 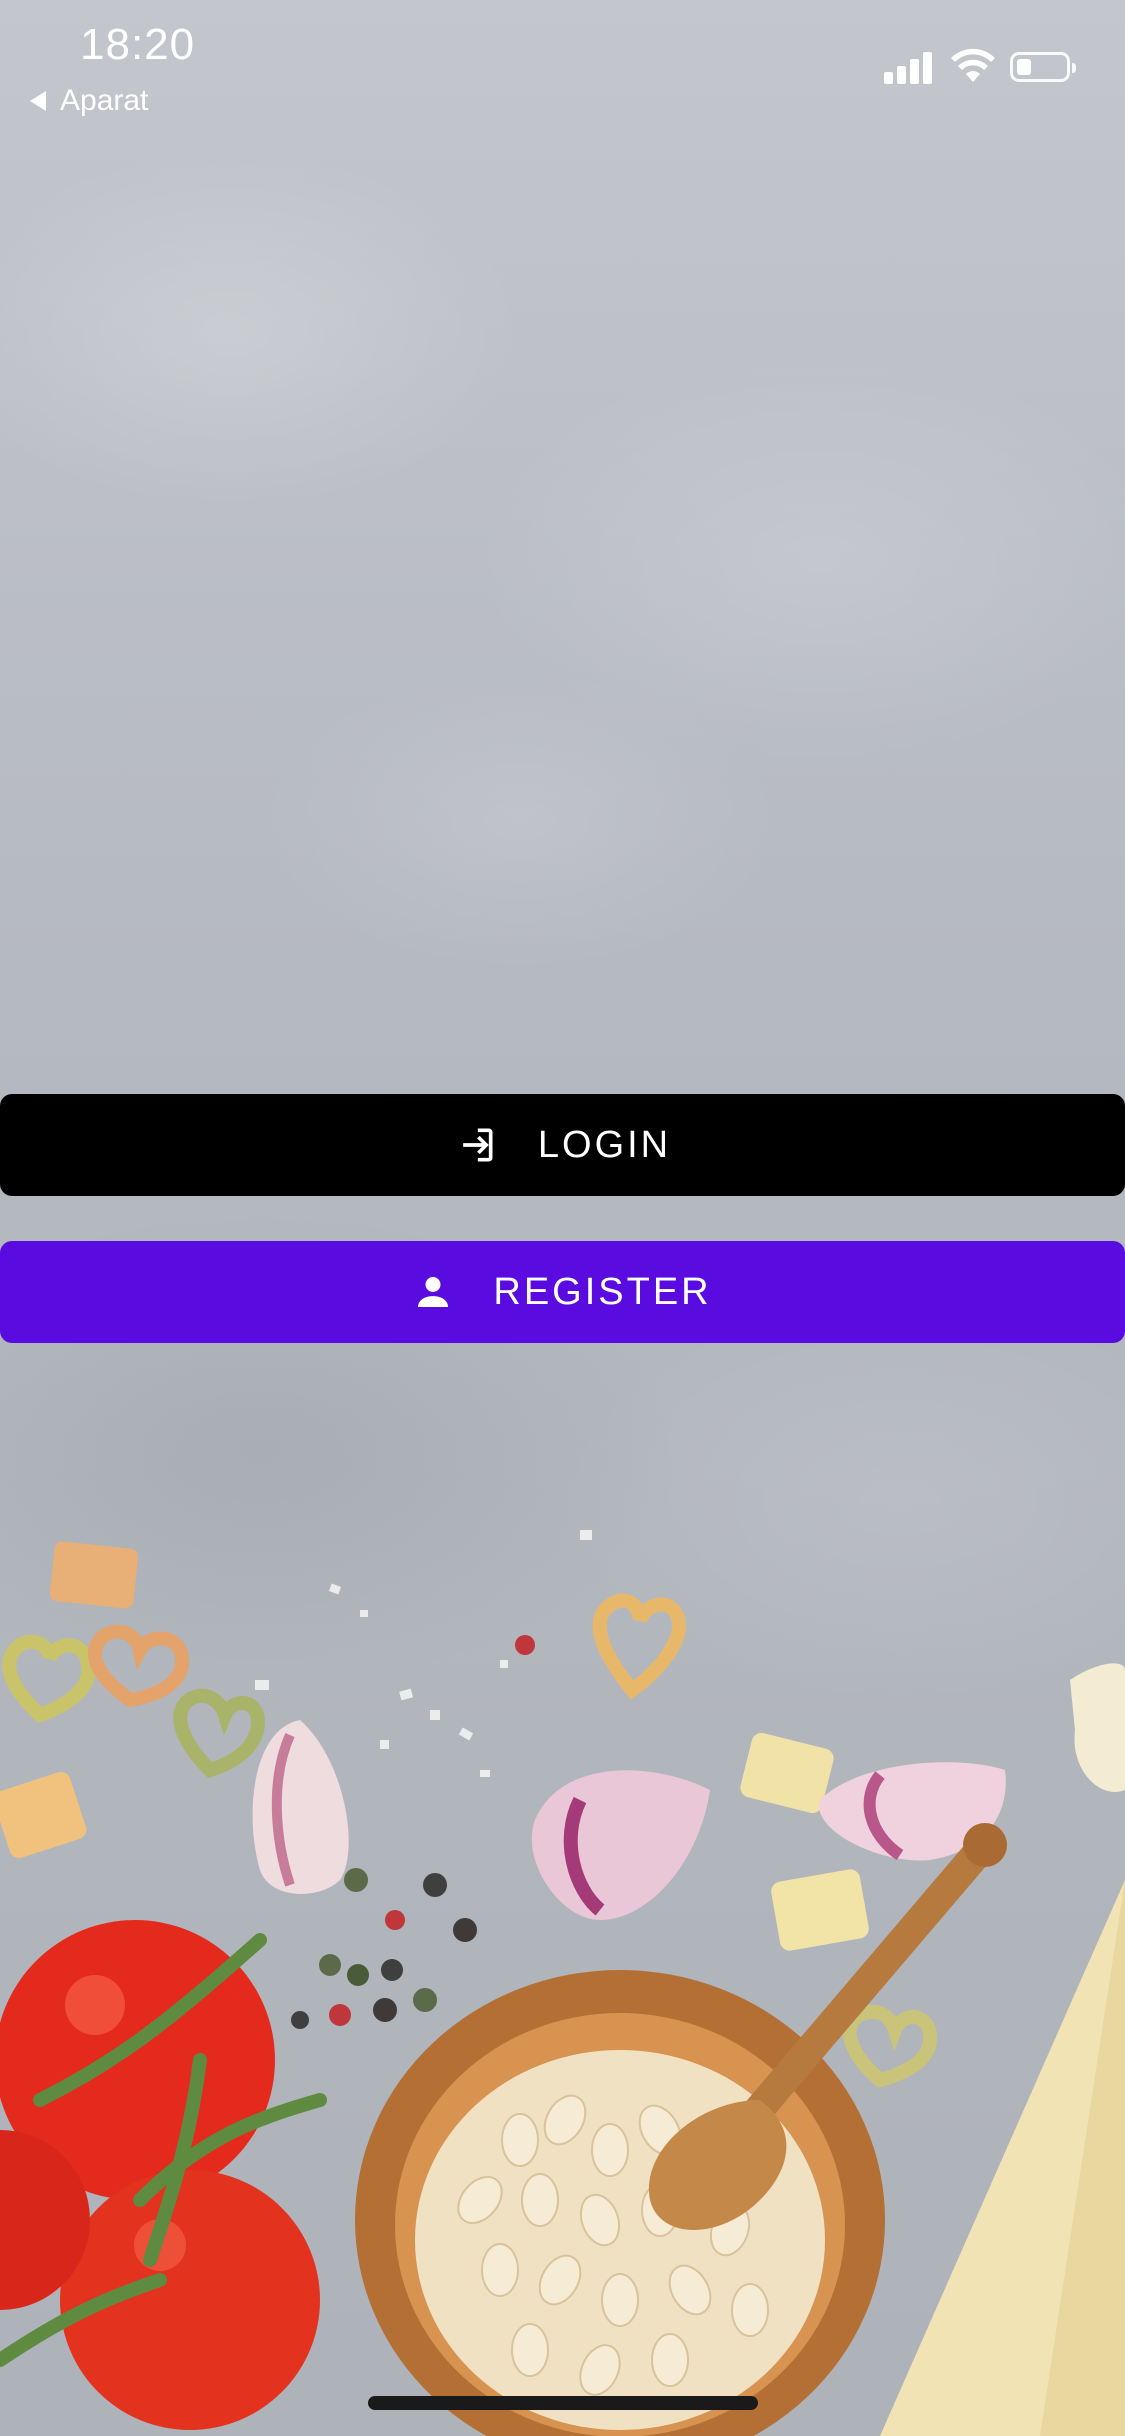 I want to click on login-button: LOGIN, so click(x=562, y=1145).